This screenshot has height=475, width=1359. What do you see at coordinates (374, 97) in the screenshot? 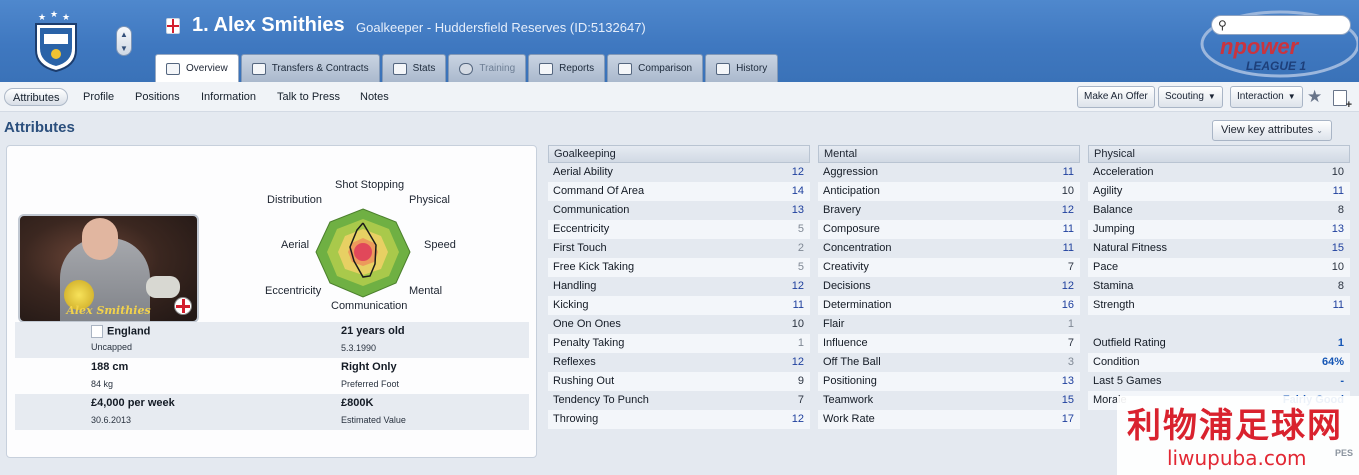
I see `subnav-notes: Notes` at bounding box center [374, 97].